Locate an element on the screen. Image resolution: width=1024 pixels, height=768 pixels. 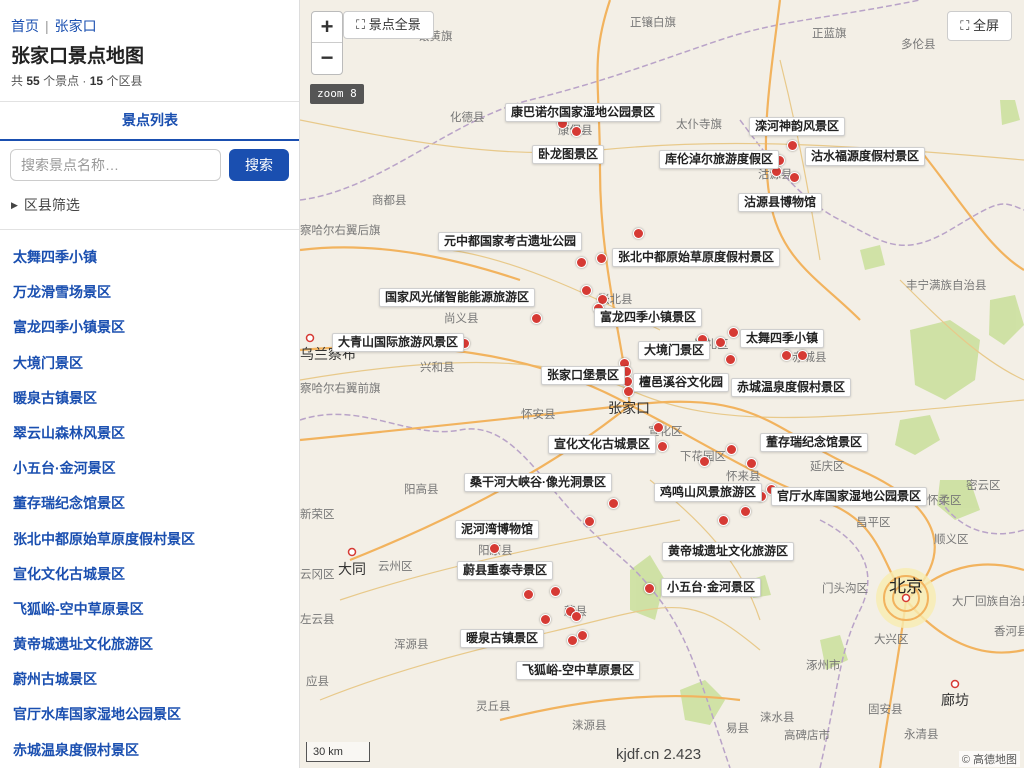
poi-label: 大境门景区 is located at coordinates (674, 350).